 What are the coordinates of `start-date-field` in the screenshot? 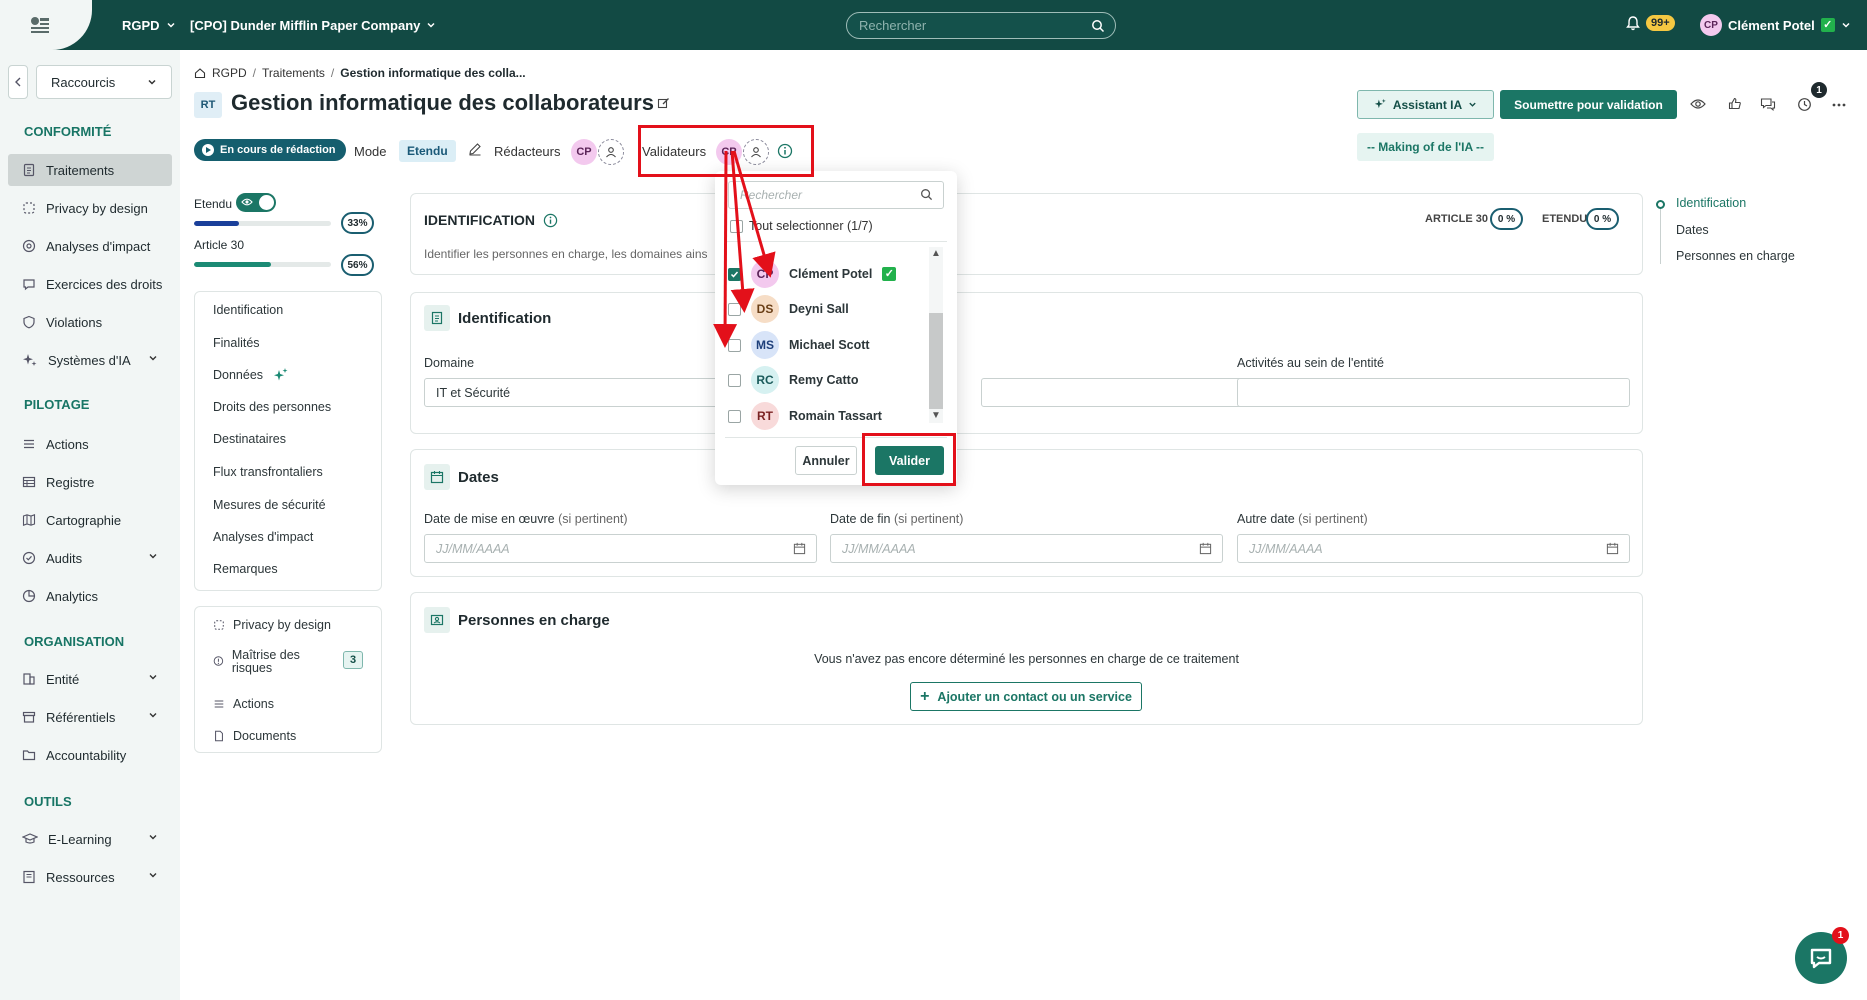 It's located at (620, 548).